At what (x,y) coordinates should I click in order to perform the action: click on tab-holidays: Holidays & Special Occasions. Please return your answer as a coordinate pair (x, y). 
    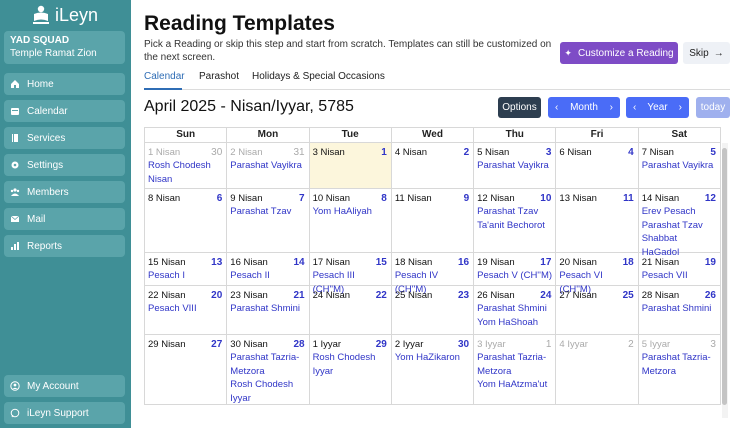
    Looking at the image, I should click on (318, 79).